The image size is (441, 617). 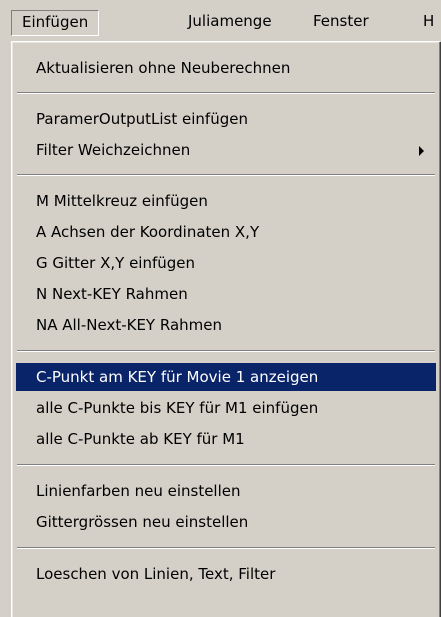 I want to click on menu-item-loeschen: Loeschen von Linien, Text, Filter, so click(x=226, y=574).